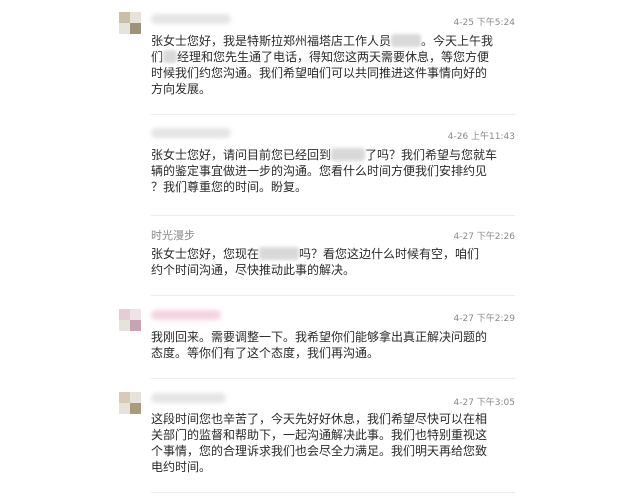 This screenshot has height=499, width=620. Describe the element at coordinates (229, 187) in the screenshot. I see `message-line: ？我们尊重您的时间。盼复。` at that location.